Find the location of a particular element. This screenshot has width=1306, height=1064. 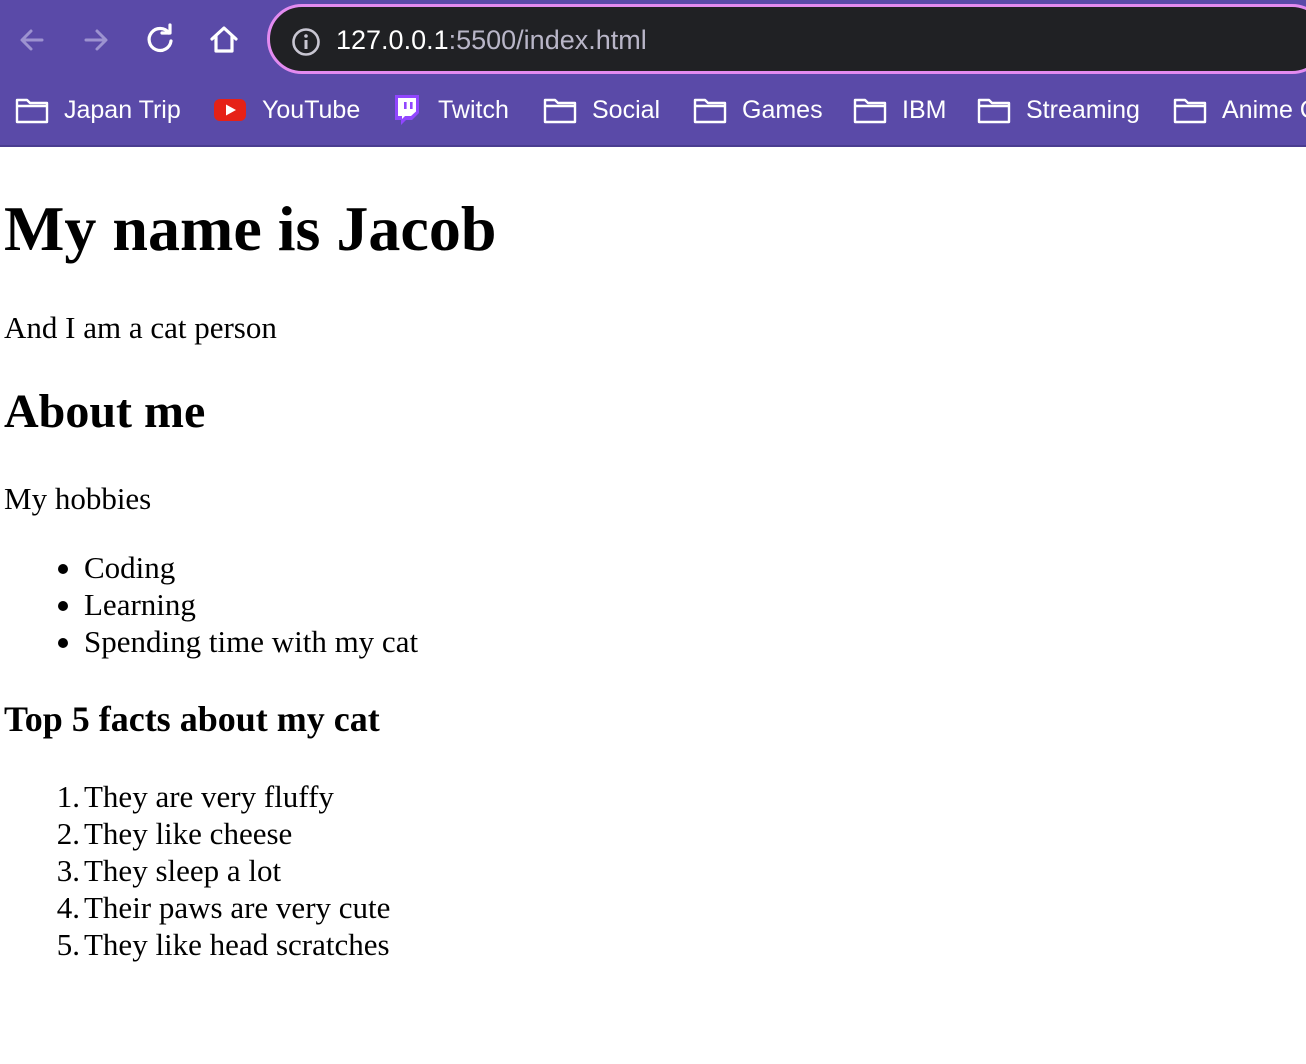

twitch-icon is located at coordinates (406, 110).